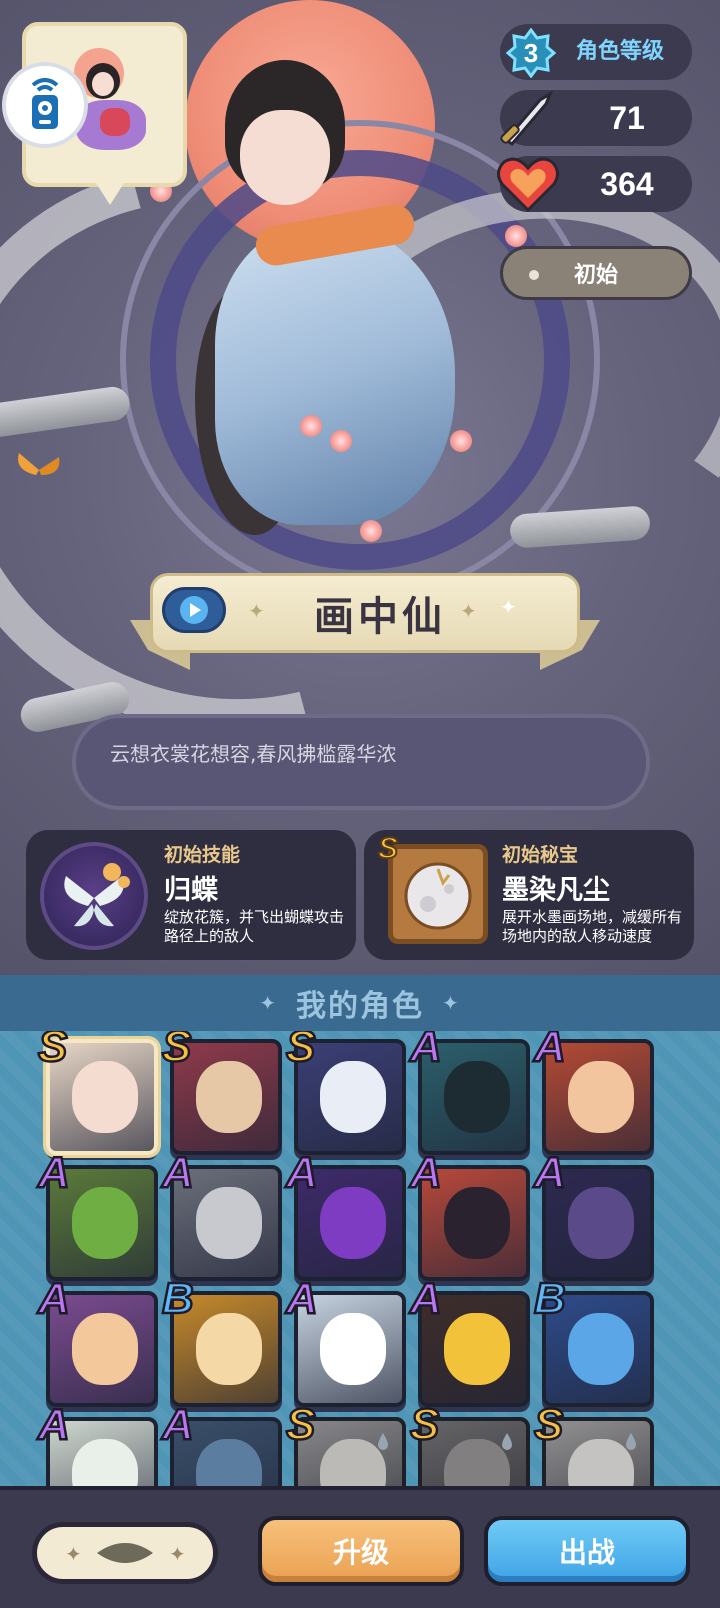  I want to click on attack-stat-pill: 71, so click(596, 118).